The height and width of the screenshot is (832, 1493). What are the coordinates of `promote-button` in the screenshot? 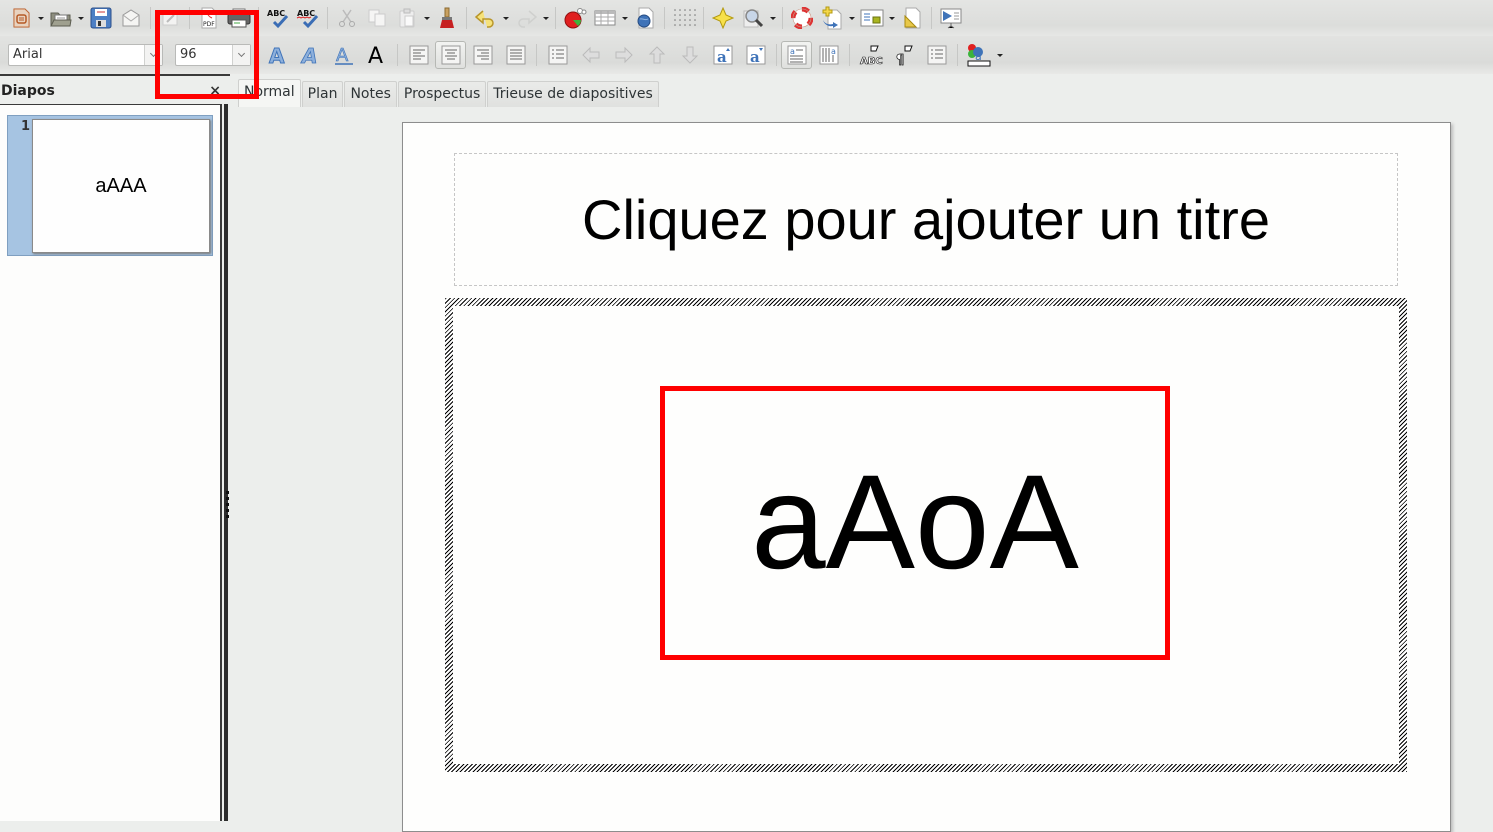 It's located at (590, 55).